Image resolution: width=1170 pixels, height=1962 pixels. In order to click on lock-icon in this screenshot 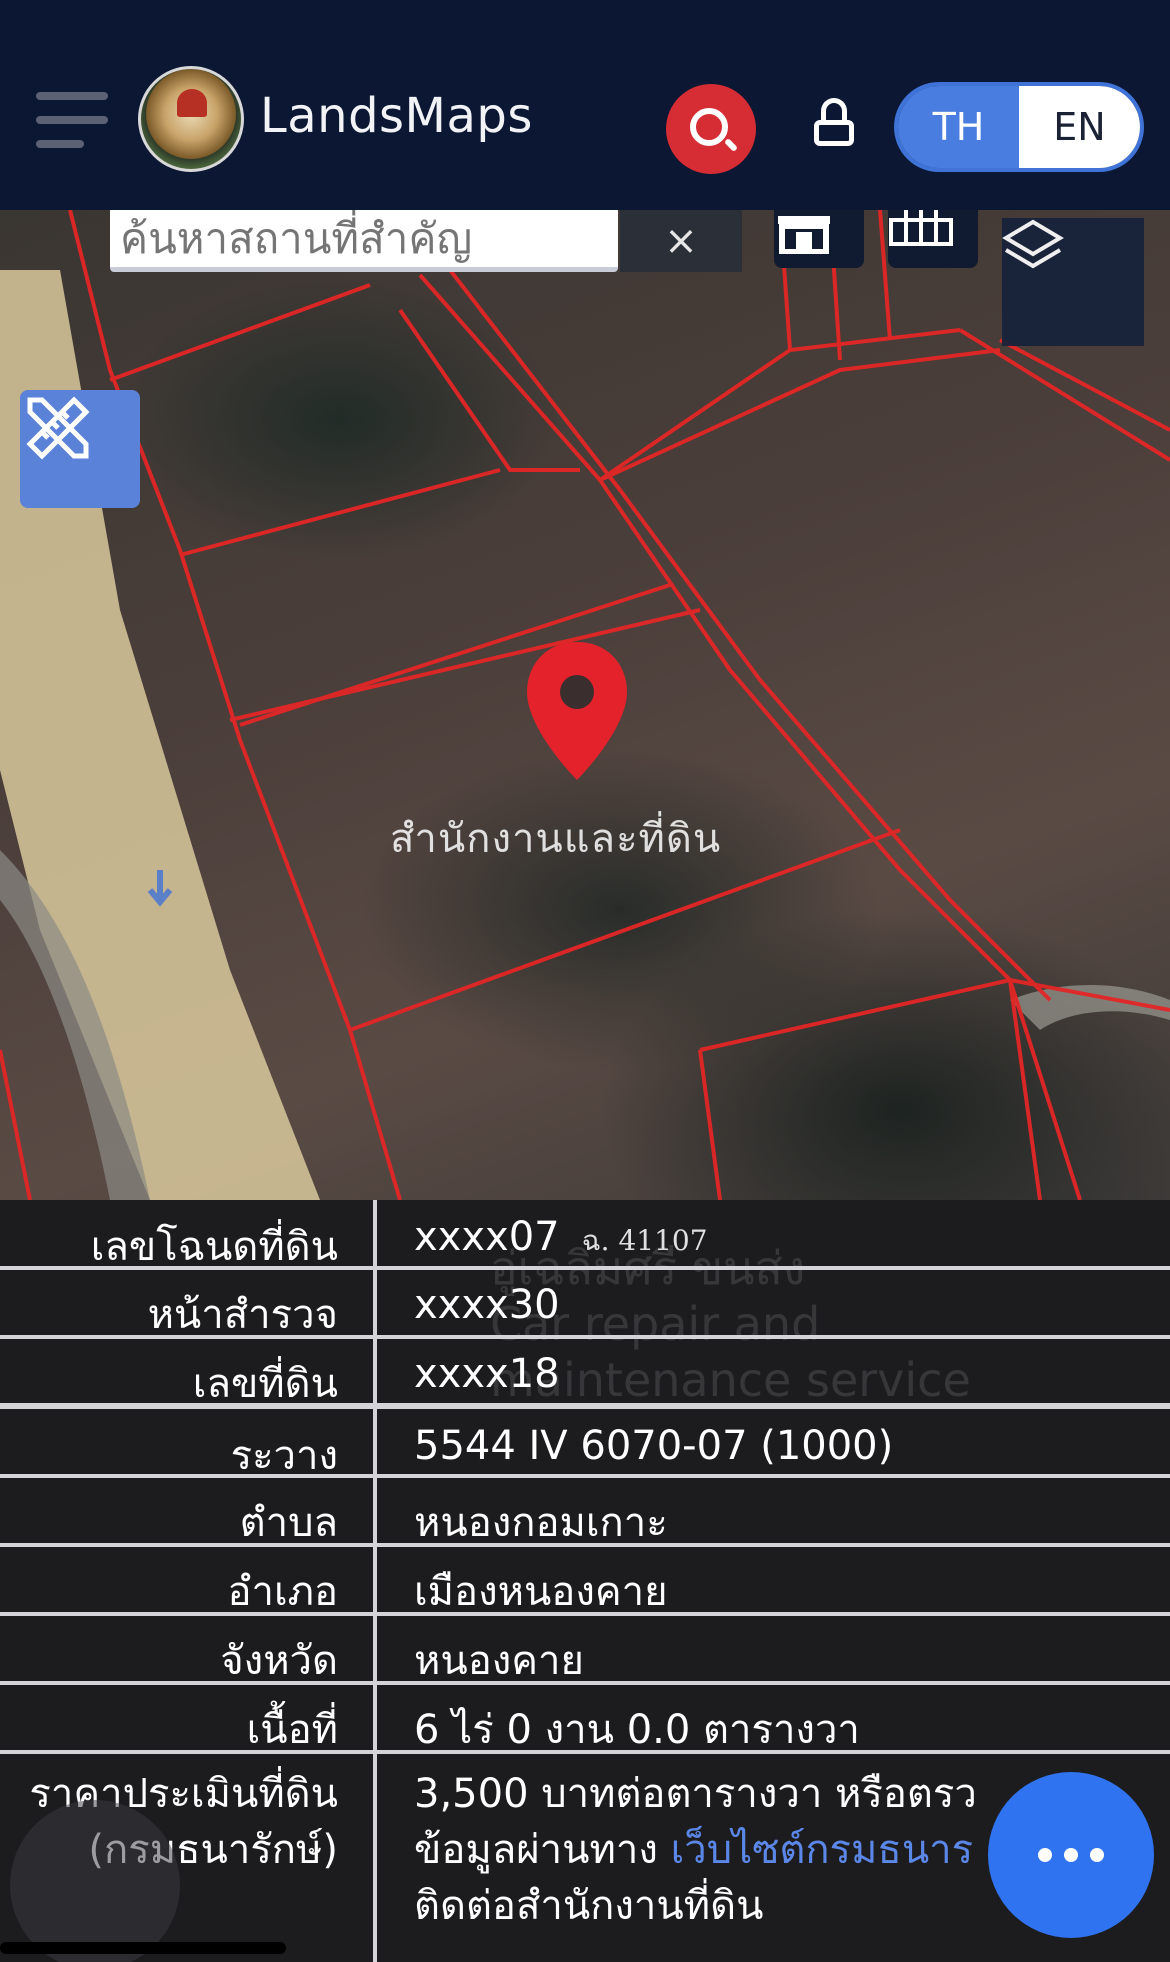, I will do `click(834, 123)`.